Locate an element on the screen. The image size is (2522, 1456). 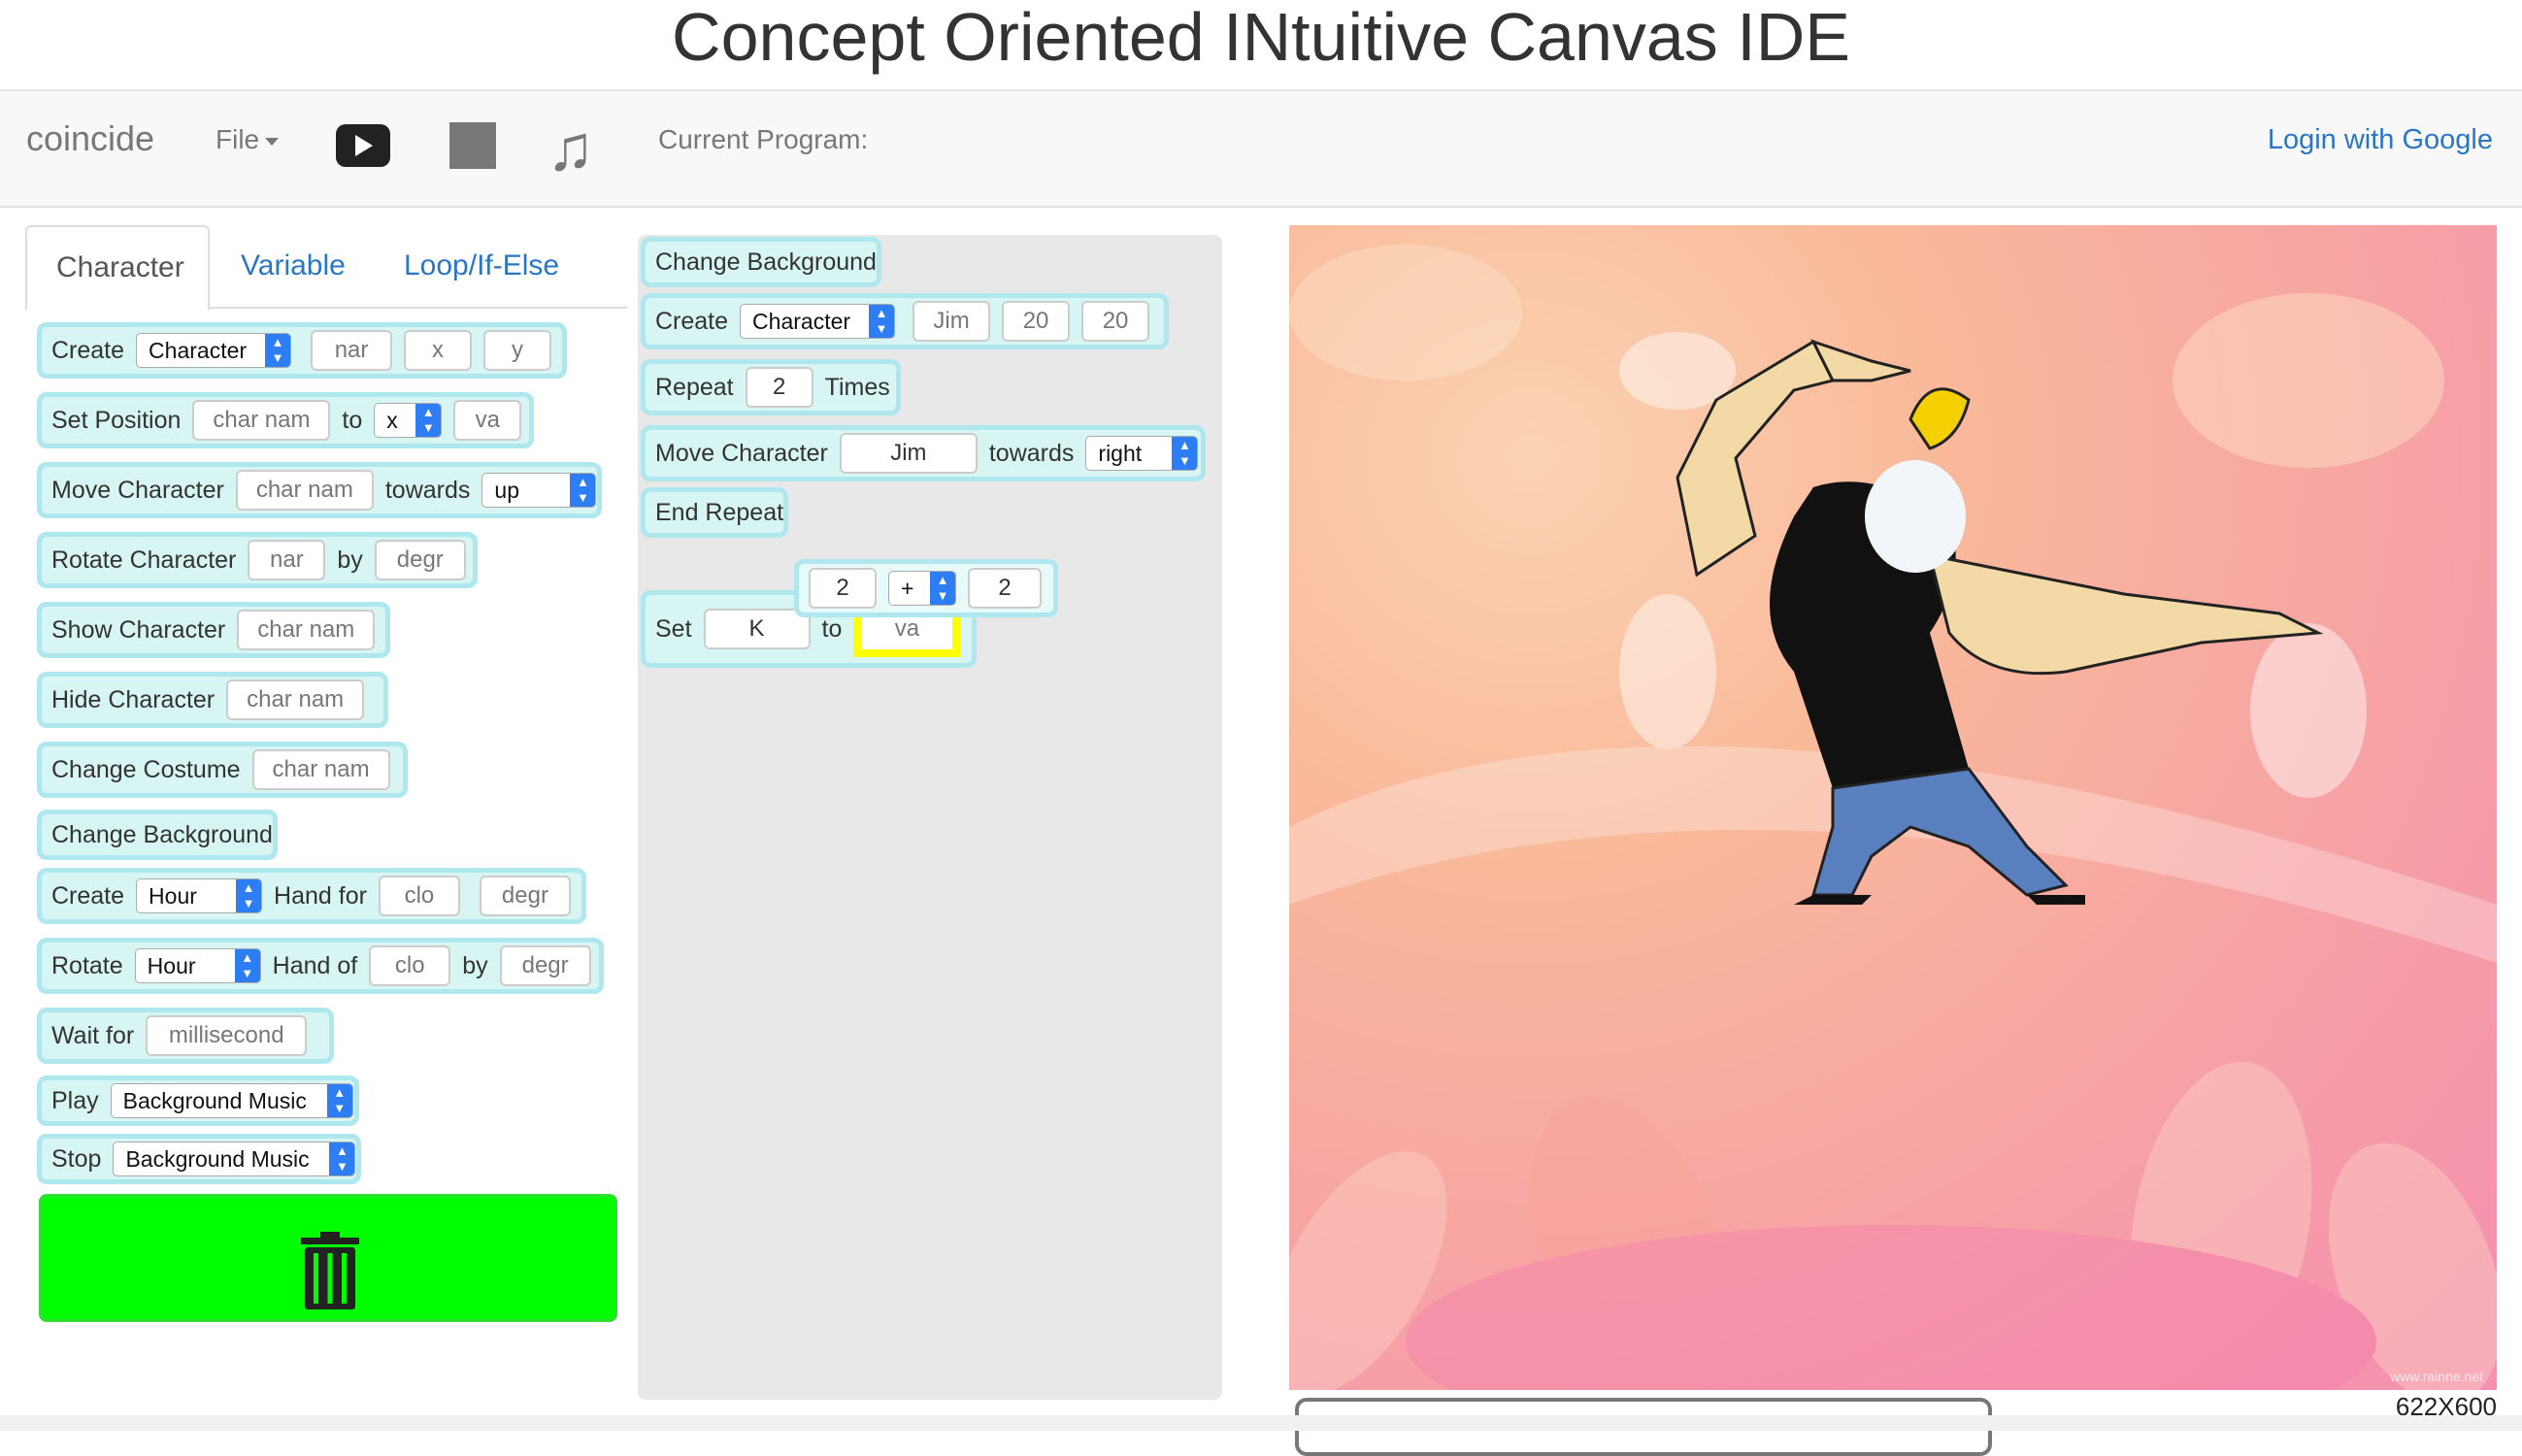
variable-name-input: K is located at coordinates (757, 629).